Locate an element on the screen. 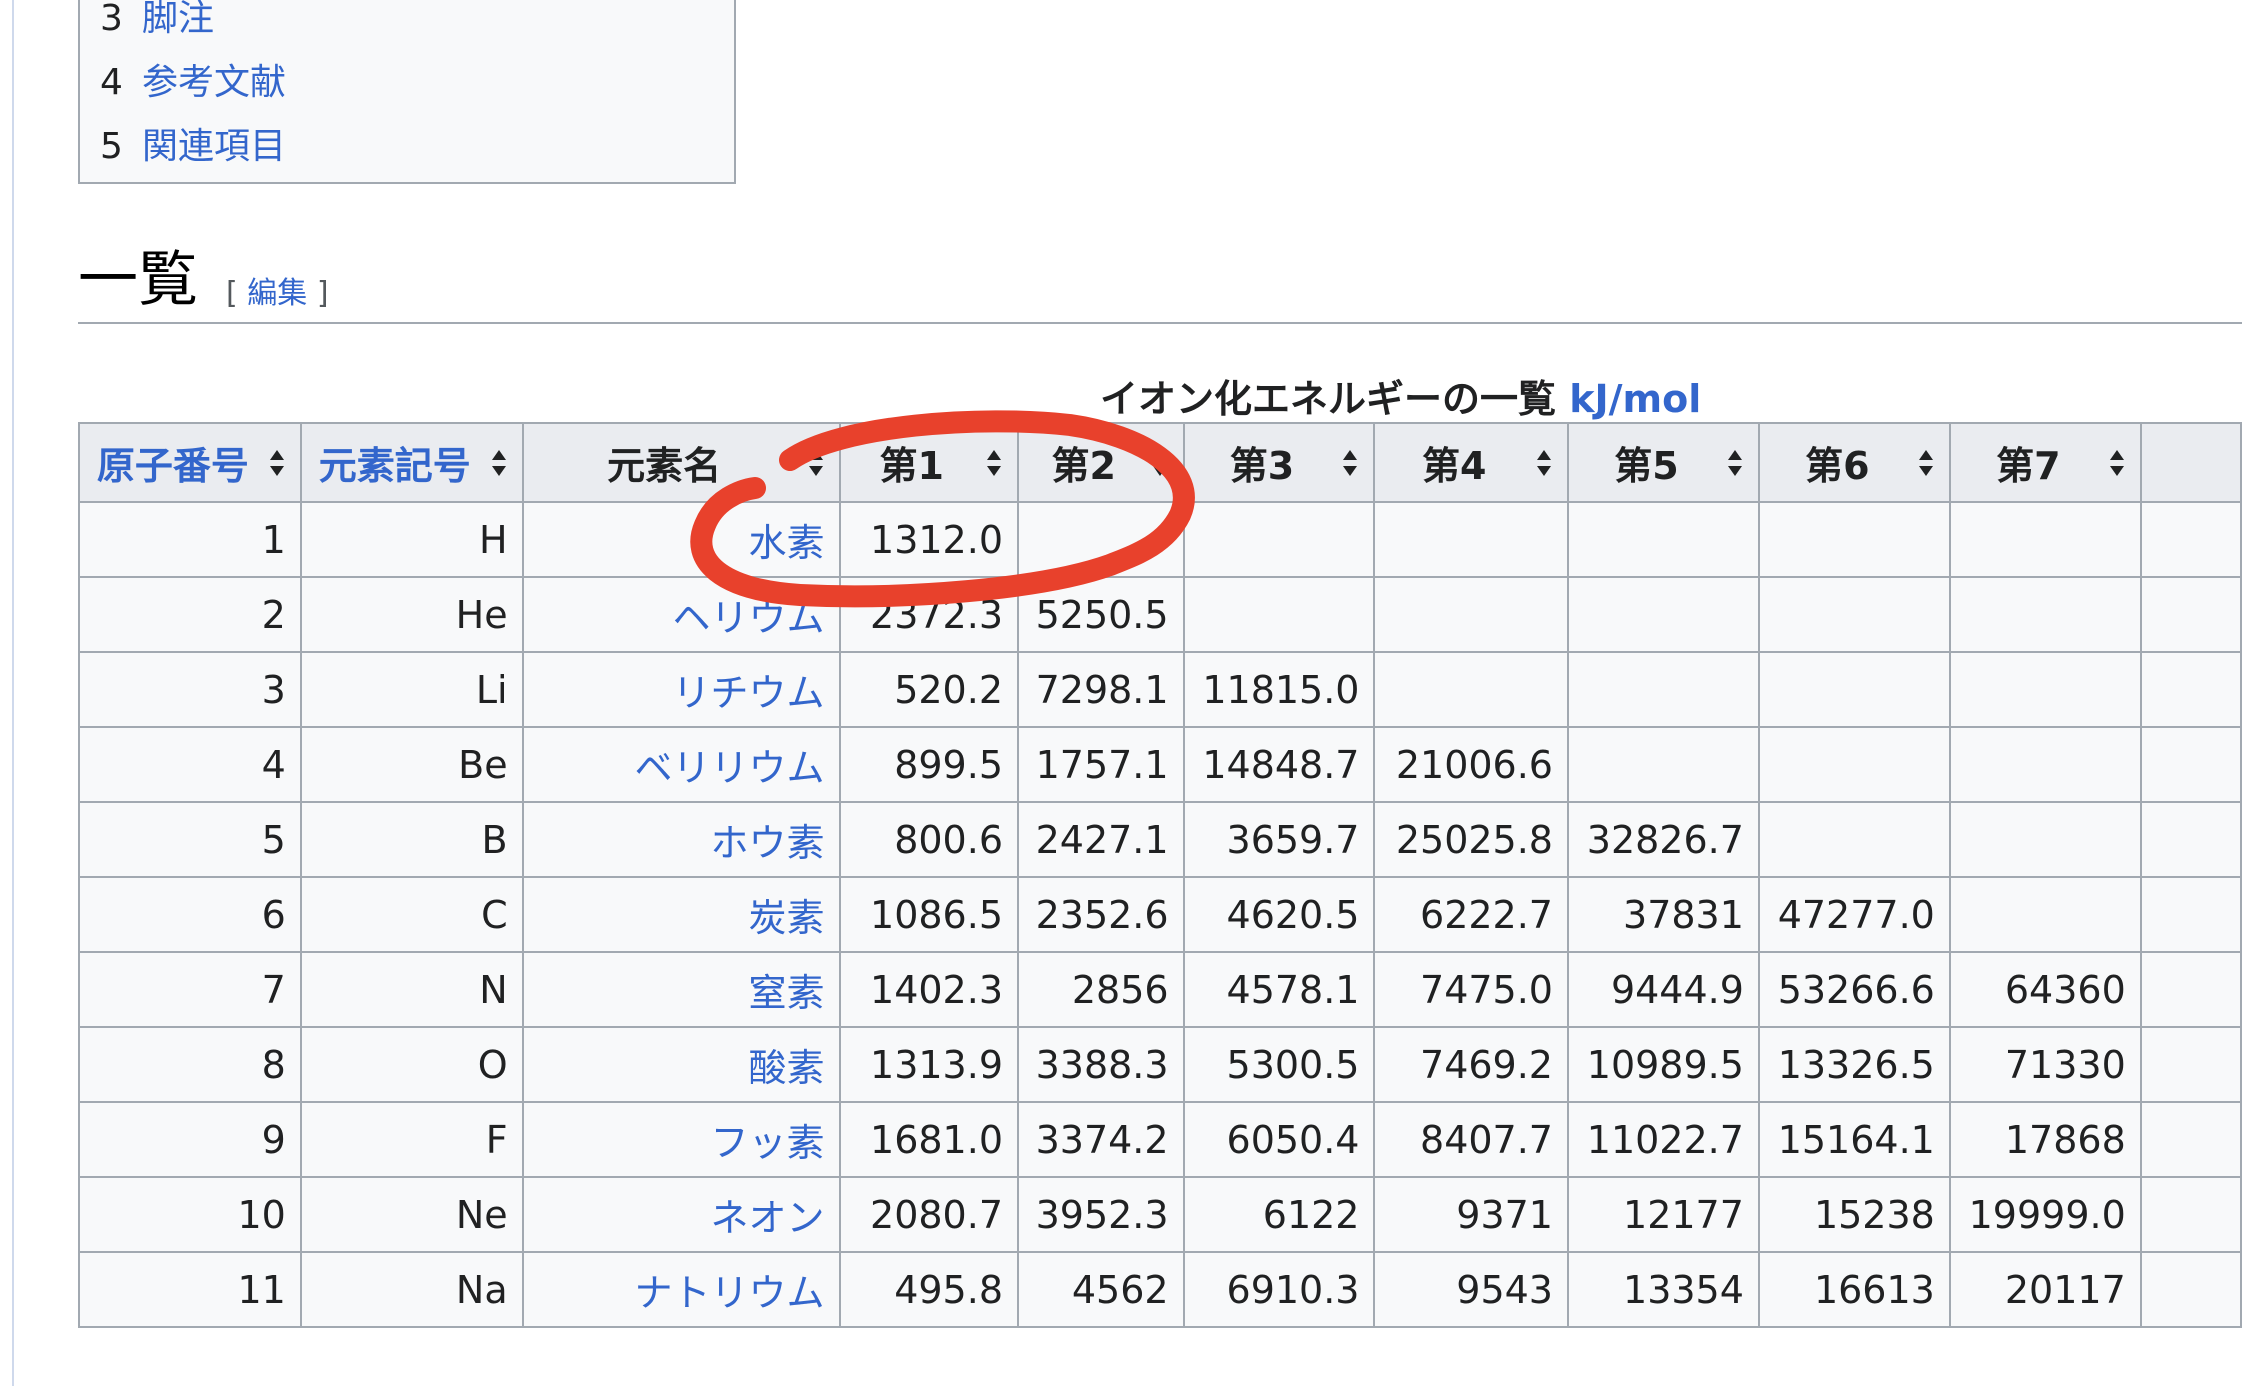 The height and width of the screenshot is (1386, 2242). column-header-3rd: 第3 is located at coordinates (1279, 462).